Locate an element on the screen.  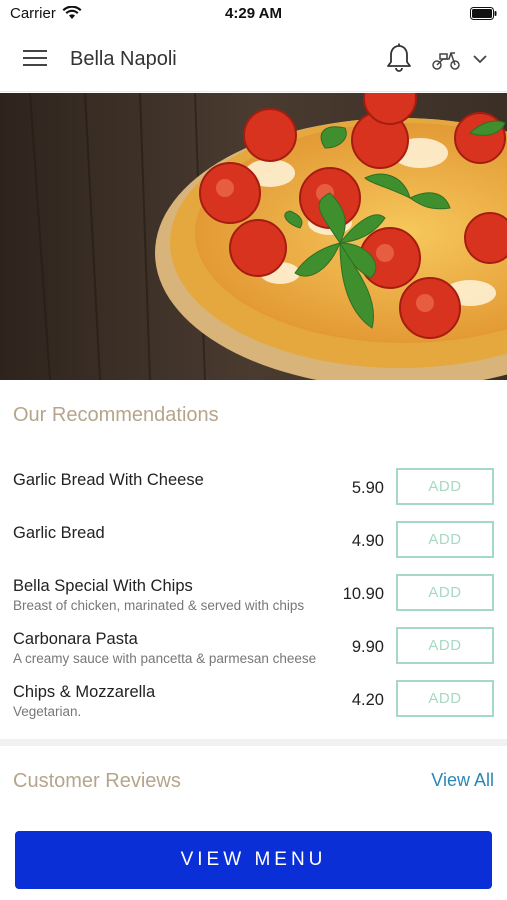
list-item: Chips & Mozzarella Vegetarian. 4.20 ADD is located at coordinates (253, 706).